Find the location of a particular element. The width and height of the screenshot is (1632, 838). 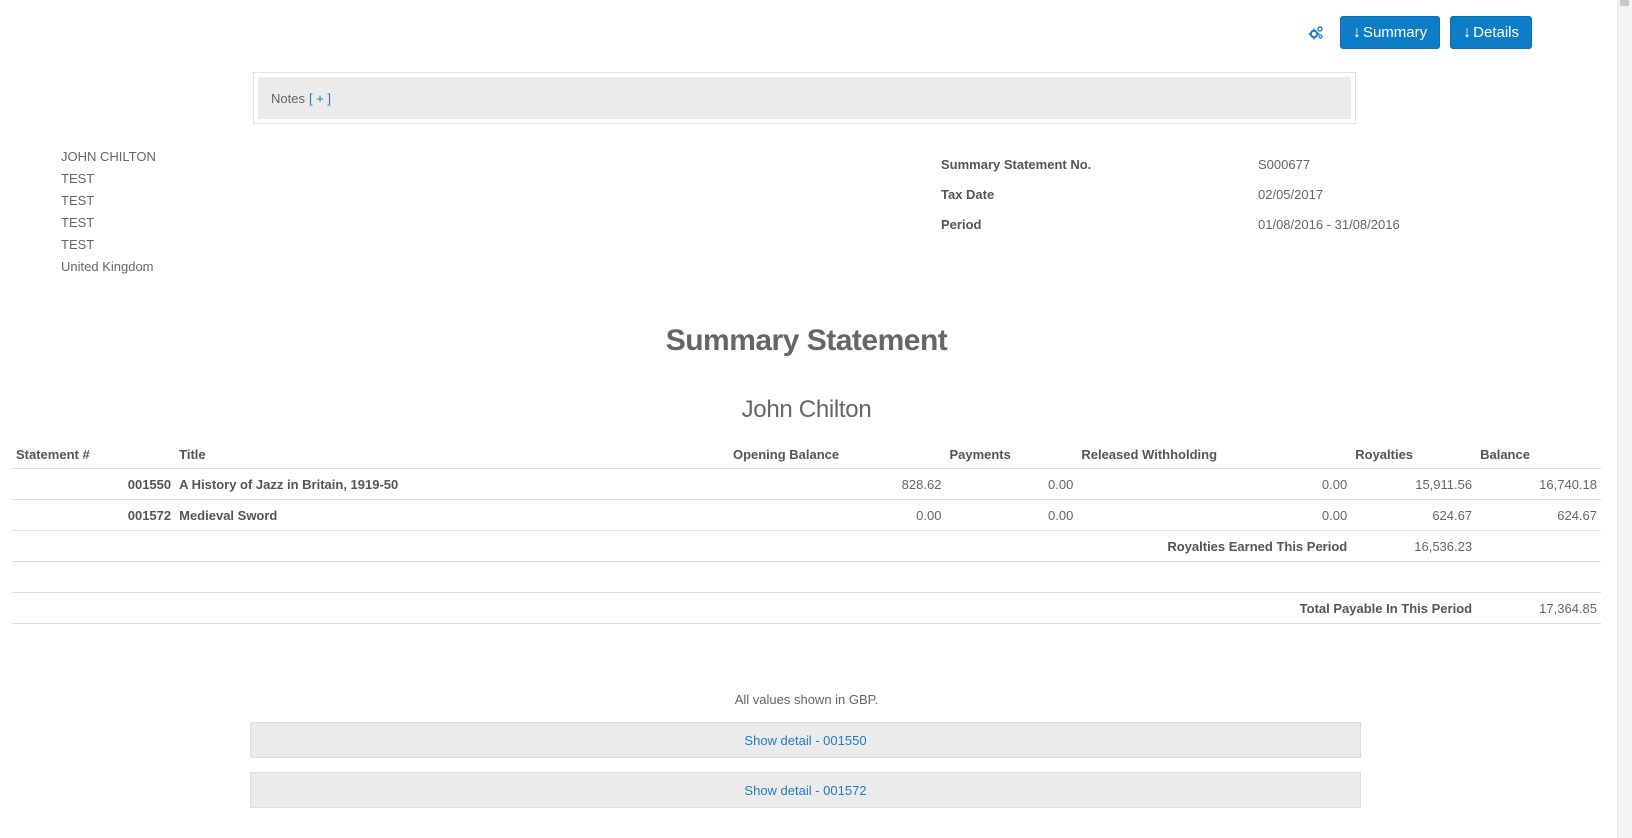

period-value: 01/08/2016 - 31/08/2016 is located at coordinates (1329, 224).